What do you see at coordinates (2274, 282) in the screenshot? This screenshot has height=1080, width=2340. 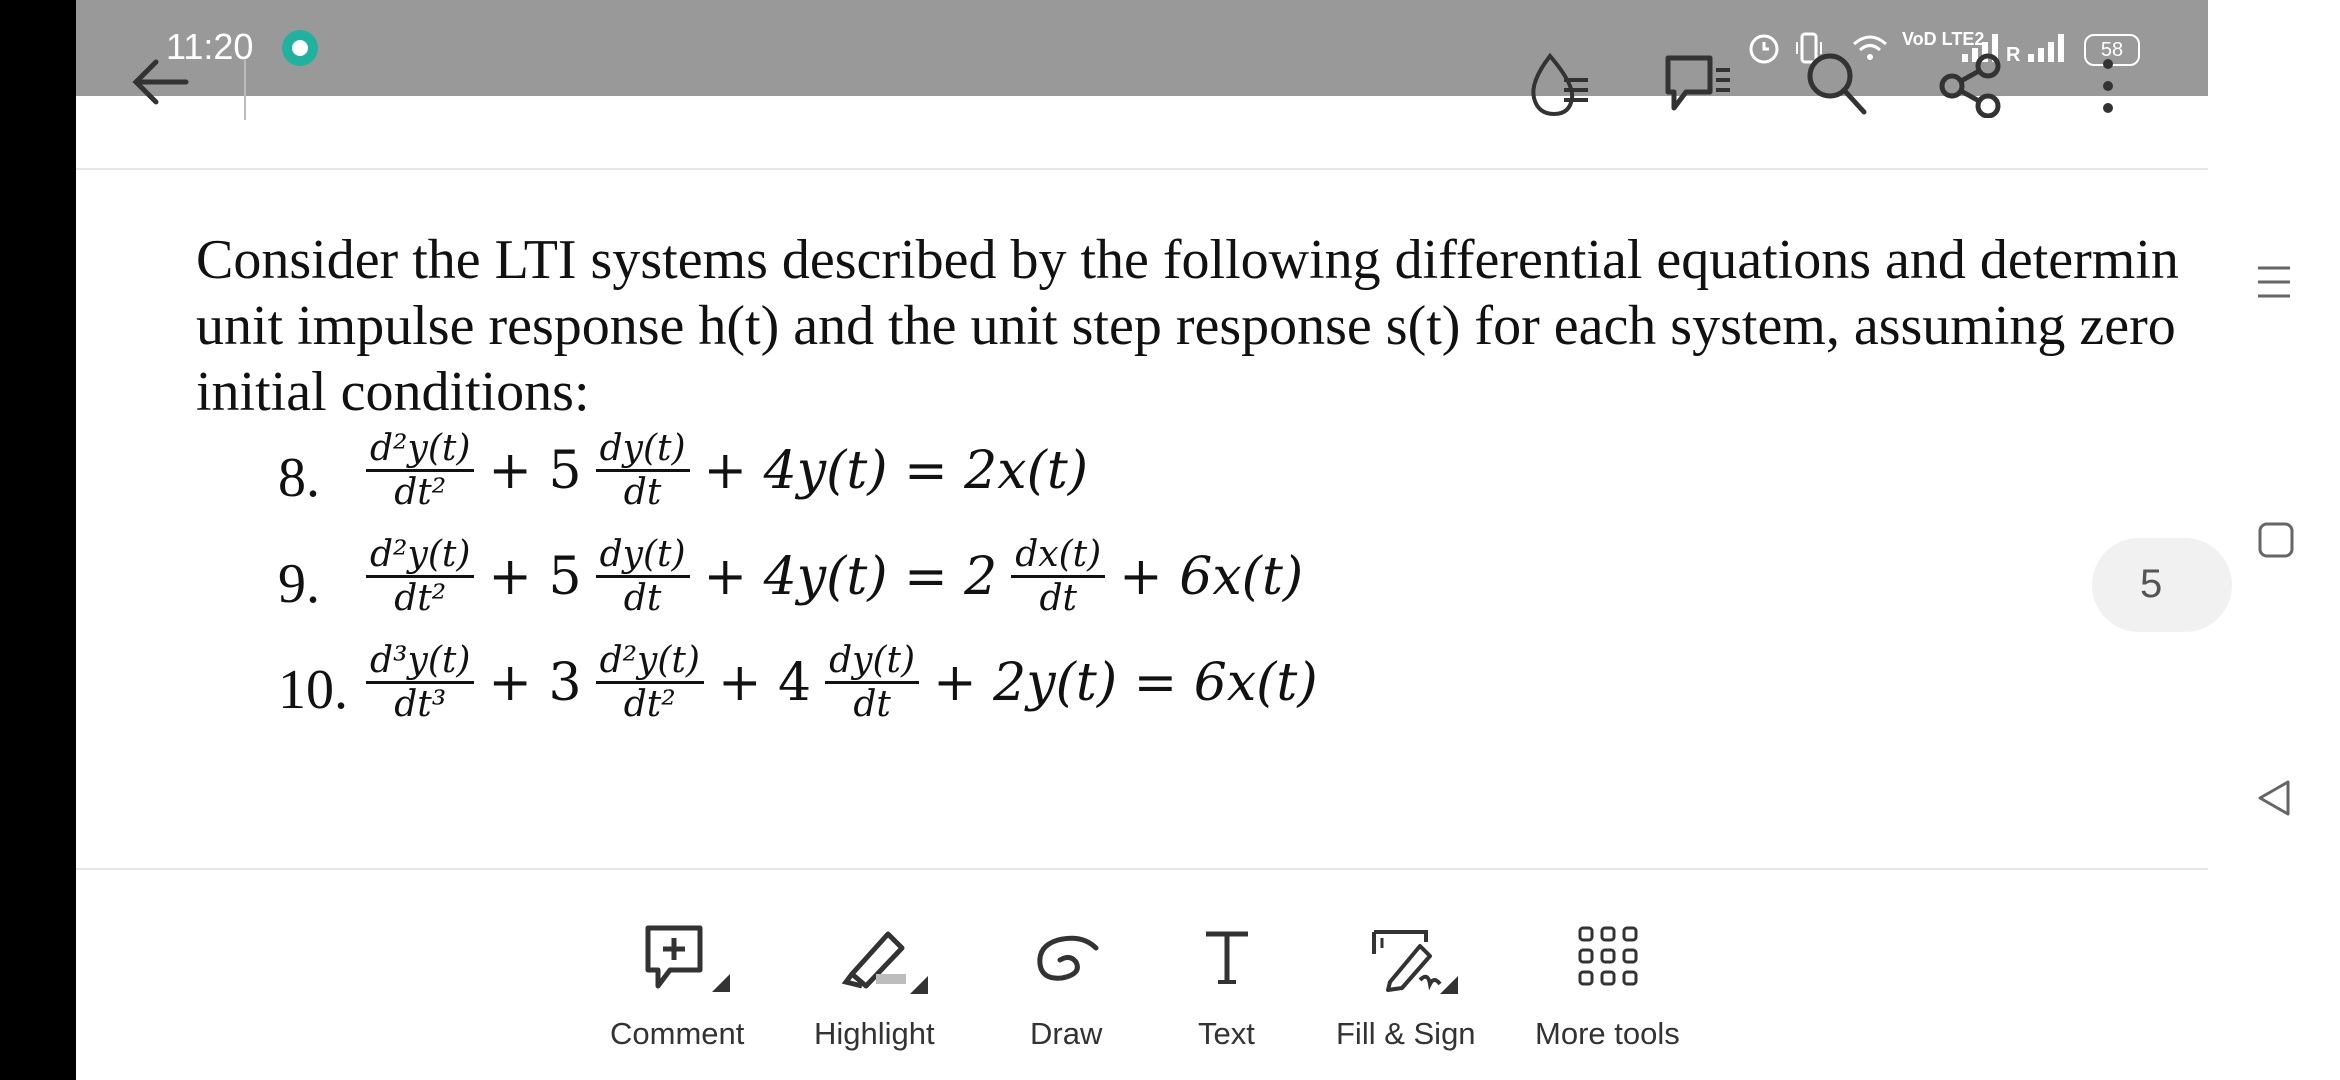 I see `recent-apps-icon` at bounding box center [2274, 282].